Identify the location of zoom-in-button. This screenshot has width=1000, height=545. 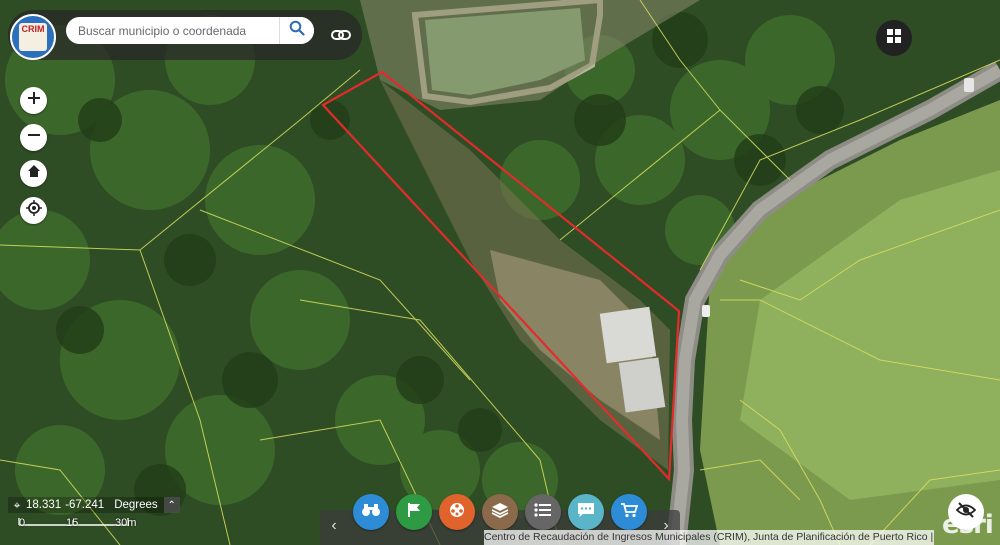
(33, 100).